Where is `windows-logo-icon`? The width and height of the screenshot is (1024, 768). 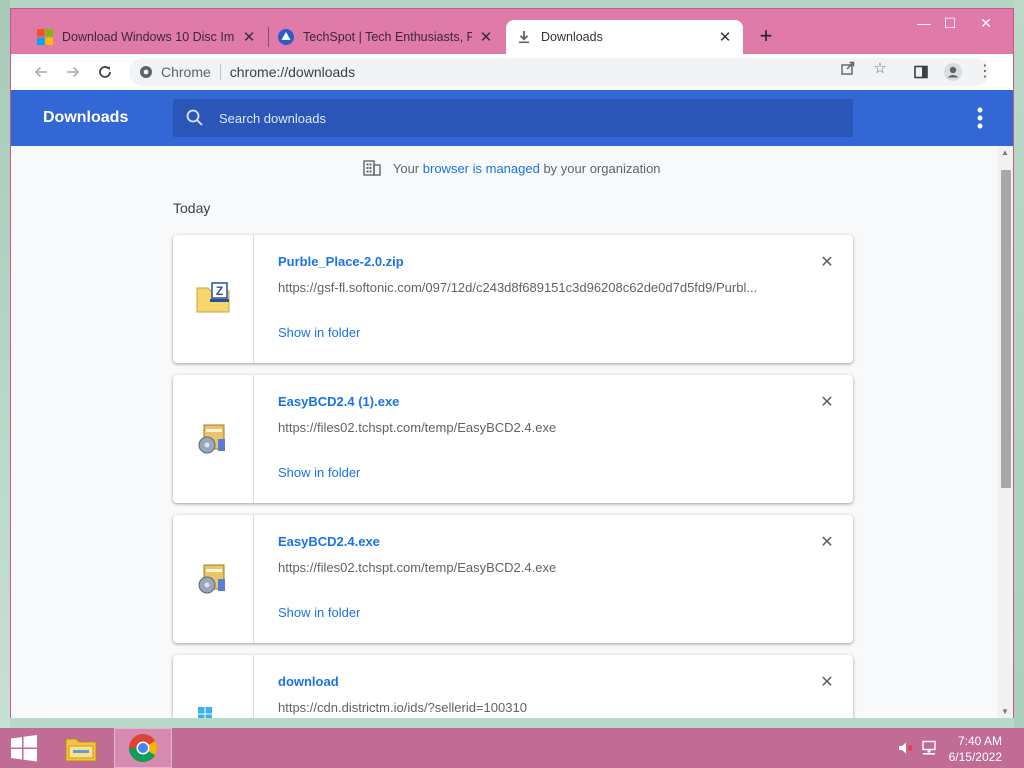 windows-logo-icon is located at coordinates (205, 712).